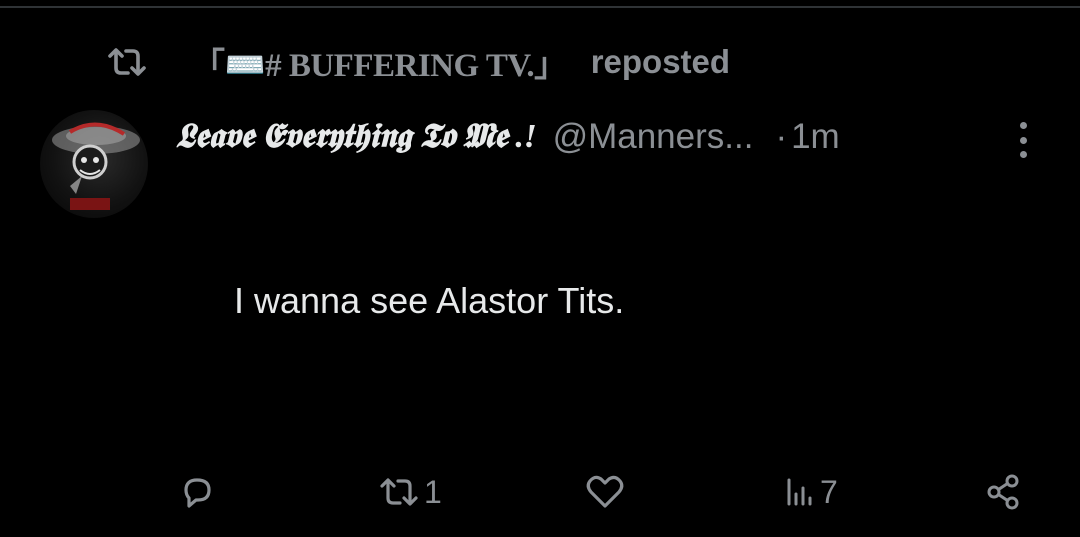 This screenshot has width=1080, height=537. I want to click on views-count: 7, so click(829, 491).